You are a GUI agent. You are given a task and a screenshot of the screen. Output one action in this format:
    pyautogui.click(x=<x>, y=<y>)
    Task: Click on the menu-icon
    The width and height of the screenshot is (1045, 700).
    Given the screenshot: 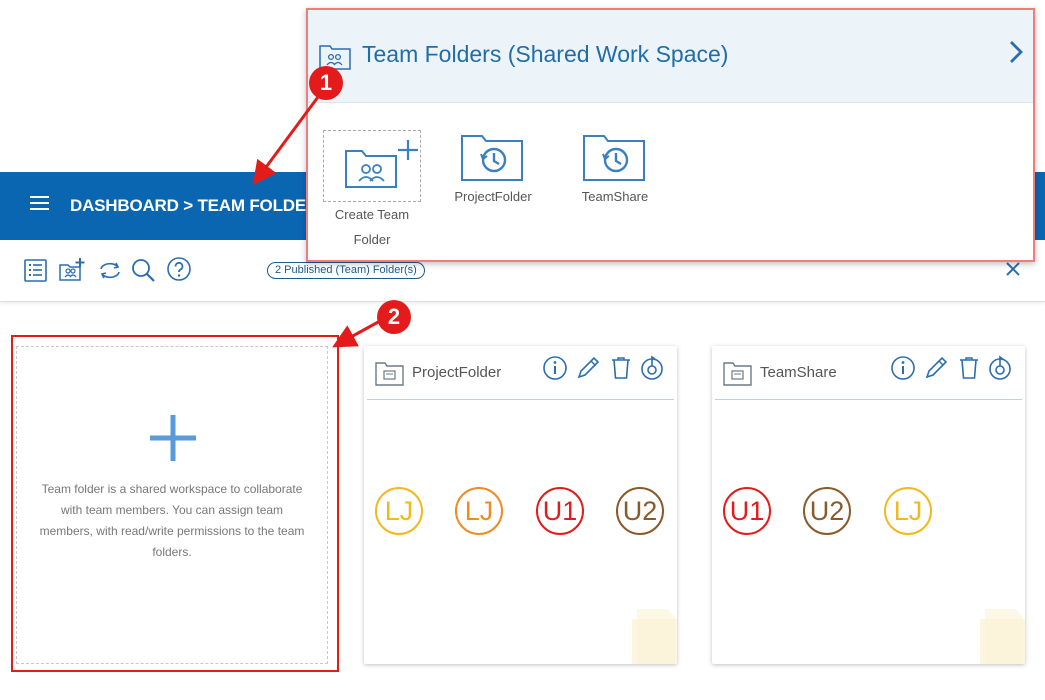 What is the action you would take?
    pyautogui.click(x=39, y=204)
    